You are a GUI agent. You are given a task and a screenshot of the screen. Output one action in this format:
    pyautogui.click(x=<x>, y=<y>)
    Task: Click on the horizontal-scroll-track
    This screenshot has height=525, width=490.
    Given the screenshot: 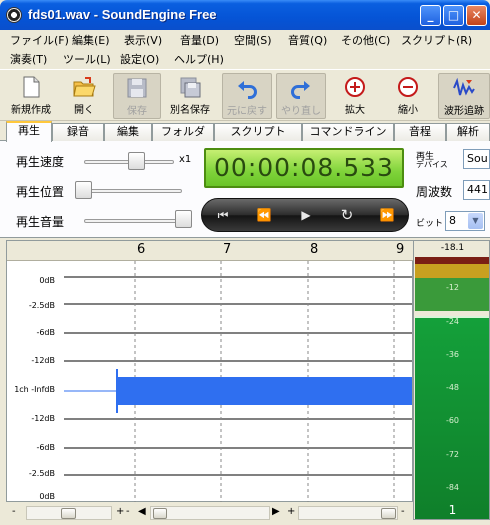 What is the action you would take?
    pyautogui.click(x=210, y=513)
    